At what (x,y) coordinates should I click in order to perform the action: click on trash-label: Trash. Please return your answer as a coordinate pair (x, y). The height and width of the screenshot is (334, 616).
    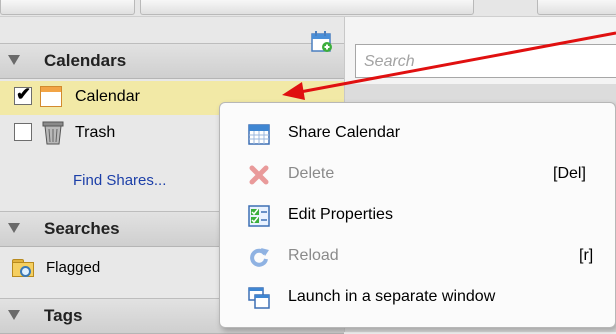
    Looking at the image, I should click on (95, 132).